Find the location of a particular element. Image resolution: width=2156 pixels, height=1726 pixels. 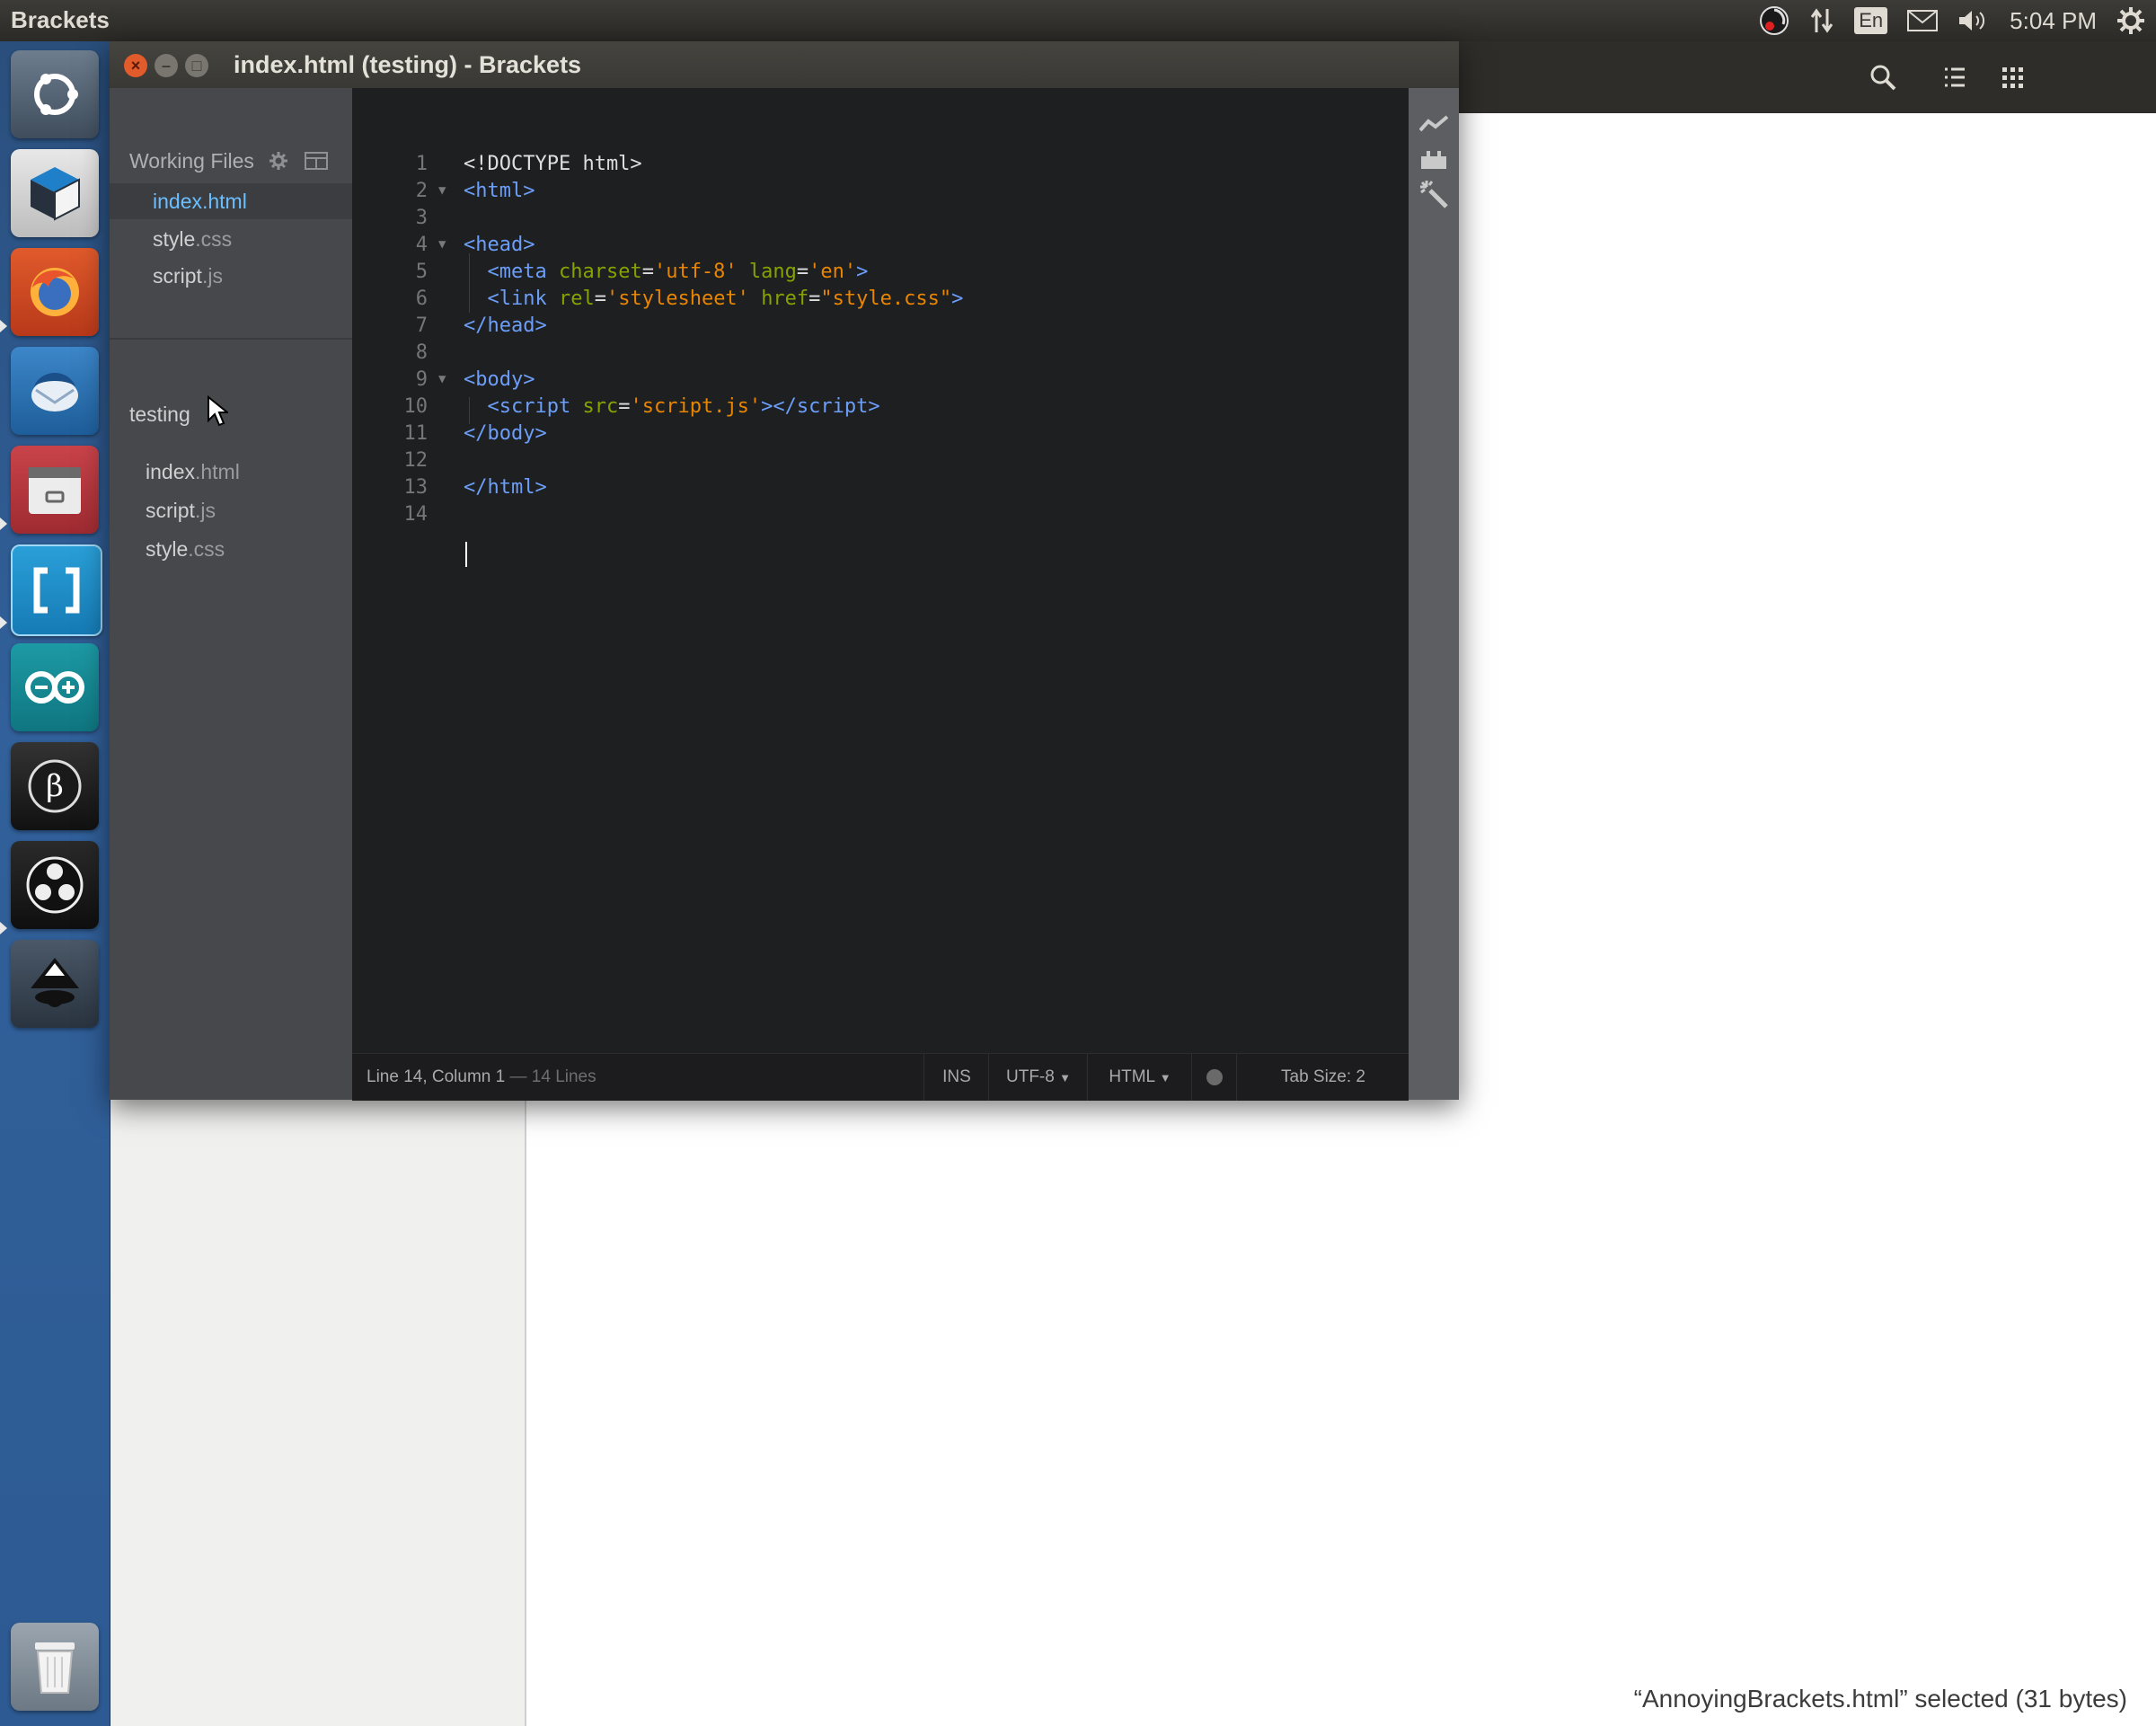

line-number: 10 is located at coordinates (416, 406).